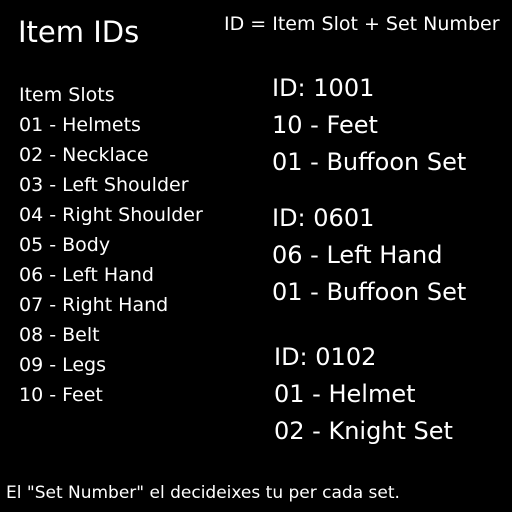 The height and width of the screenshot is (512, 512). What do you see at coordinates (61, 395) in the screenshot?
I see `slot-item: 10 - Feet` at bounding box center [61, 395].